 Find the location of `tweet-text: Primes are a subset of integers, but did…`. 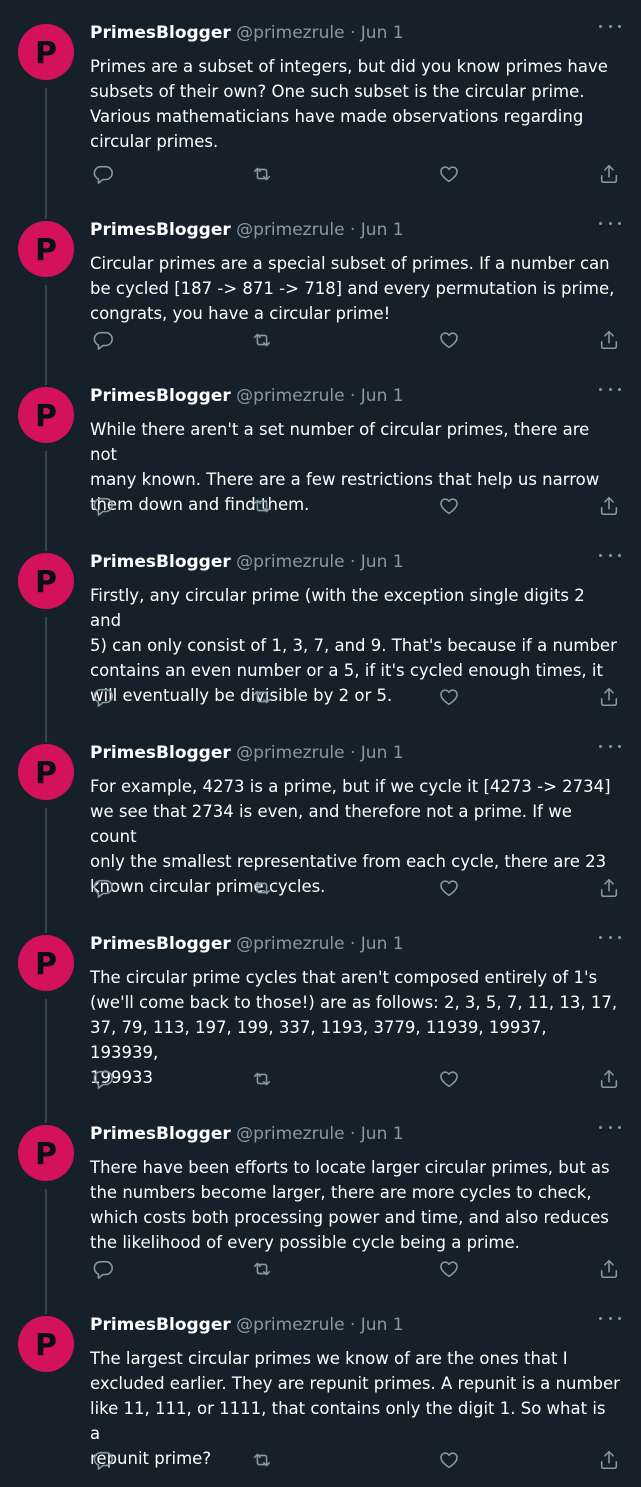

tweet-text: Primes are a subset of integers, but did… is located at coordinates (349, 104).